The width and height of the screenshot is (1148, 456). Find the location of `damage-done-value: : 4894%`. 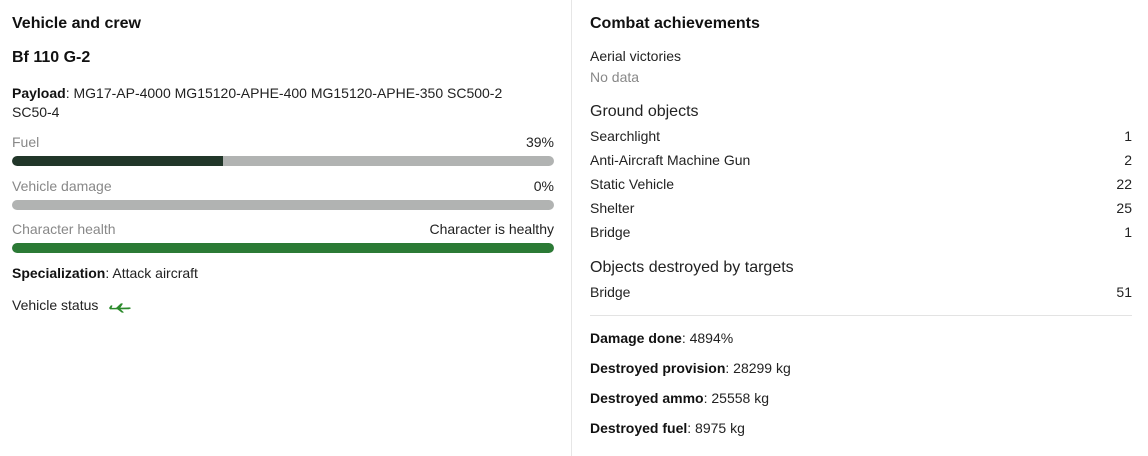

damage-done-value: : 4894% is located at coordinates (707, 338).